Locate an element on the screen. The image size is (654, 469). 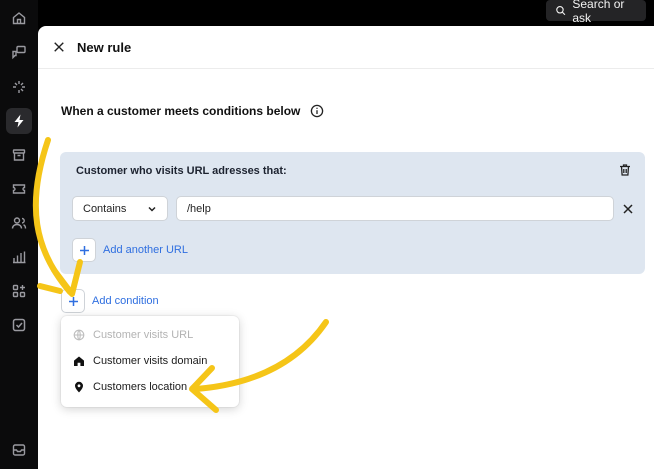
top-bar: Search or ask is located at coordinates (346, 13).